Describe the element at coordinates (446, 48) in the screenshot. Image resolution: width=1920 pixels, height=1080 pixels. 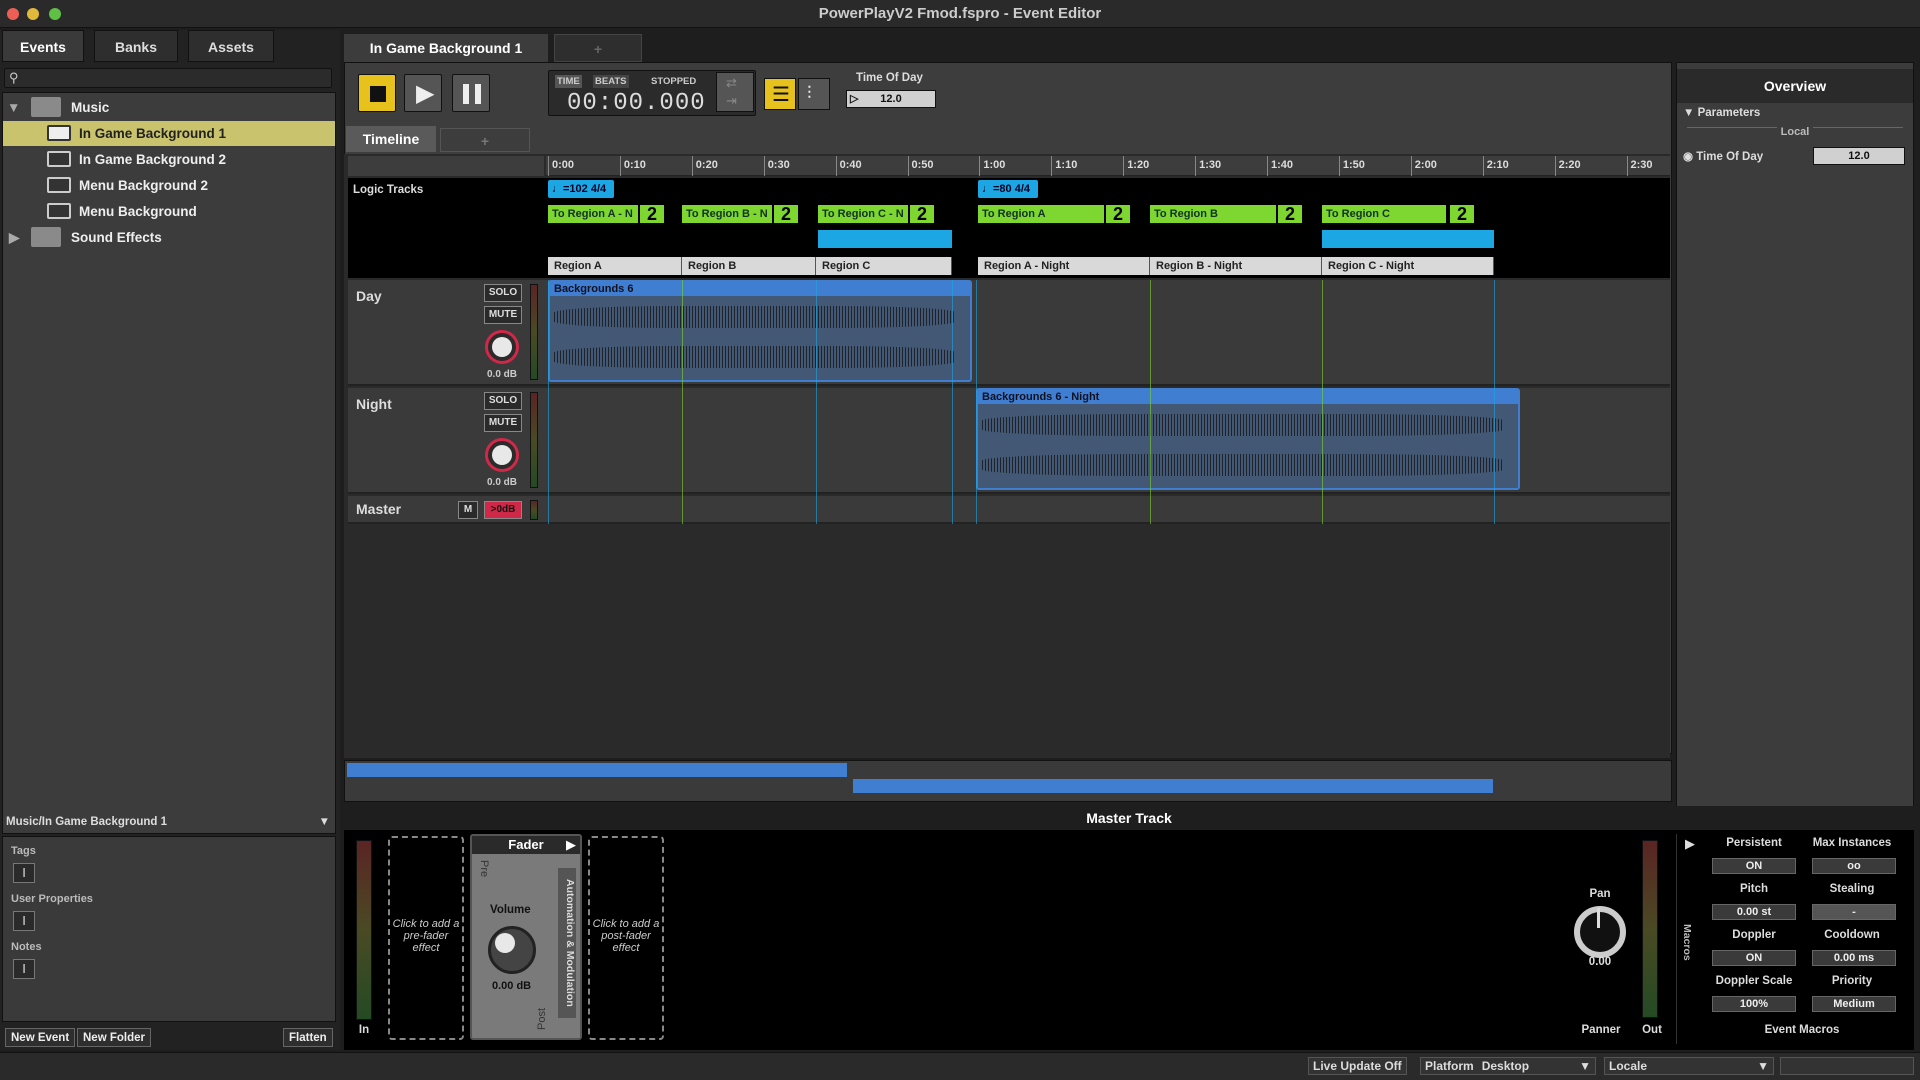
I see `tab-event: In Game Background 1` at that location.